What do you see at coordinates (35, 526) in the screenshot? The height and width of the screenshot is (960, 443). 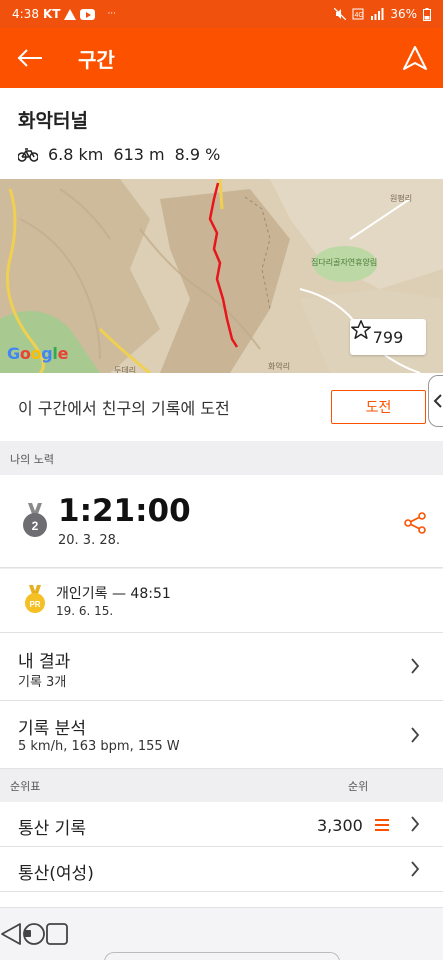 I see `medal-rank: 2` at bounding box center [35, 526].